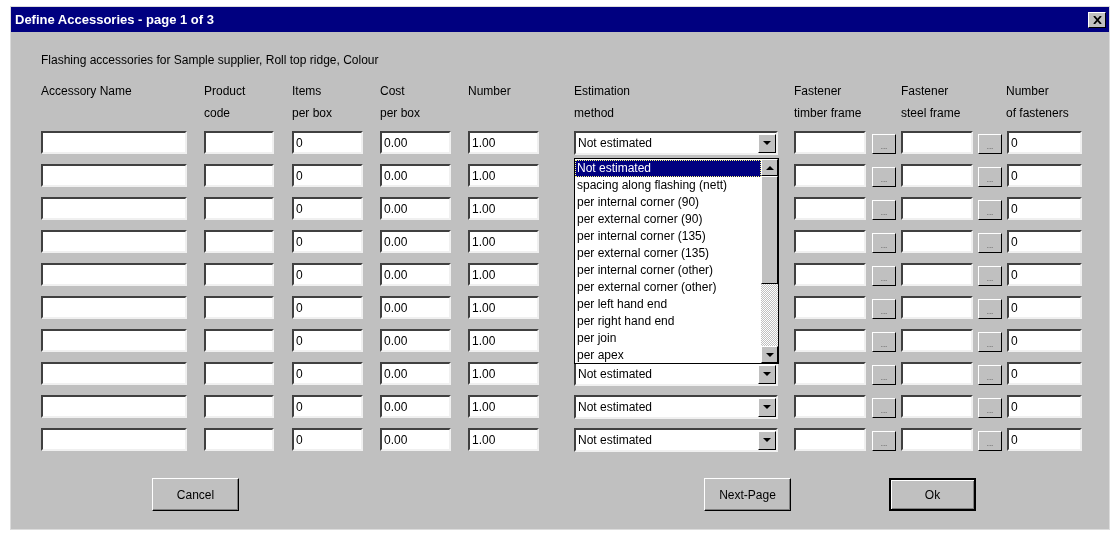  I want to click on list-option: per right hand end, so click(668, 321).